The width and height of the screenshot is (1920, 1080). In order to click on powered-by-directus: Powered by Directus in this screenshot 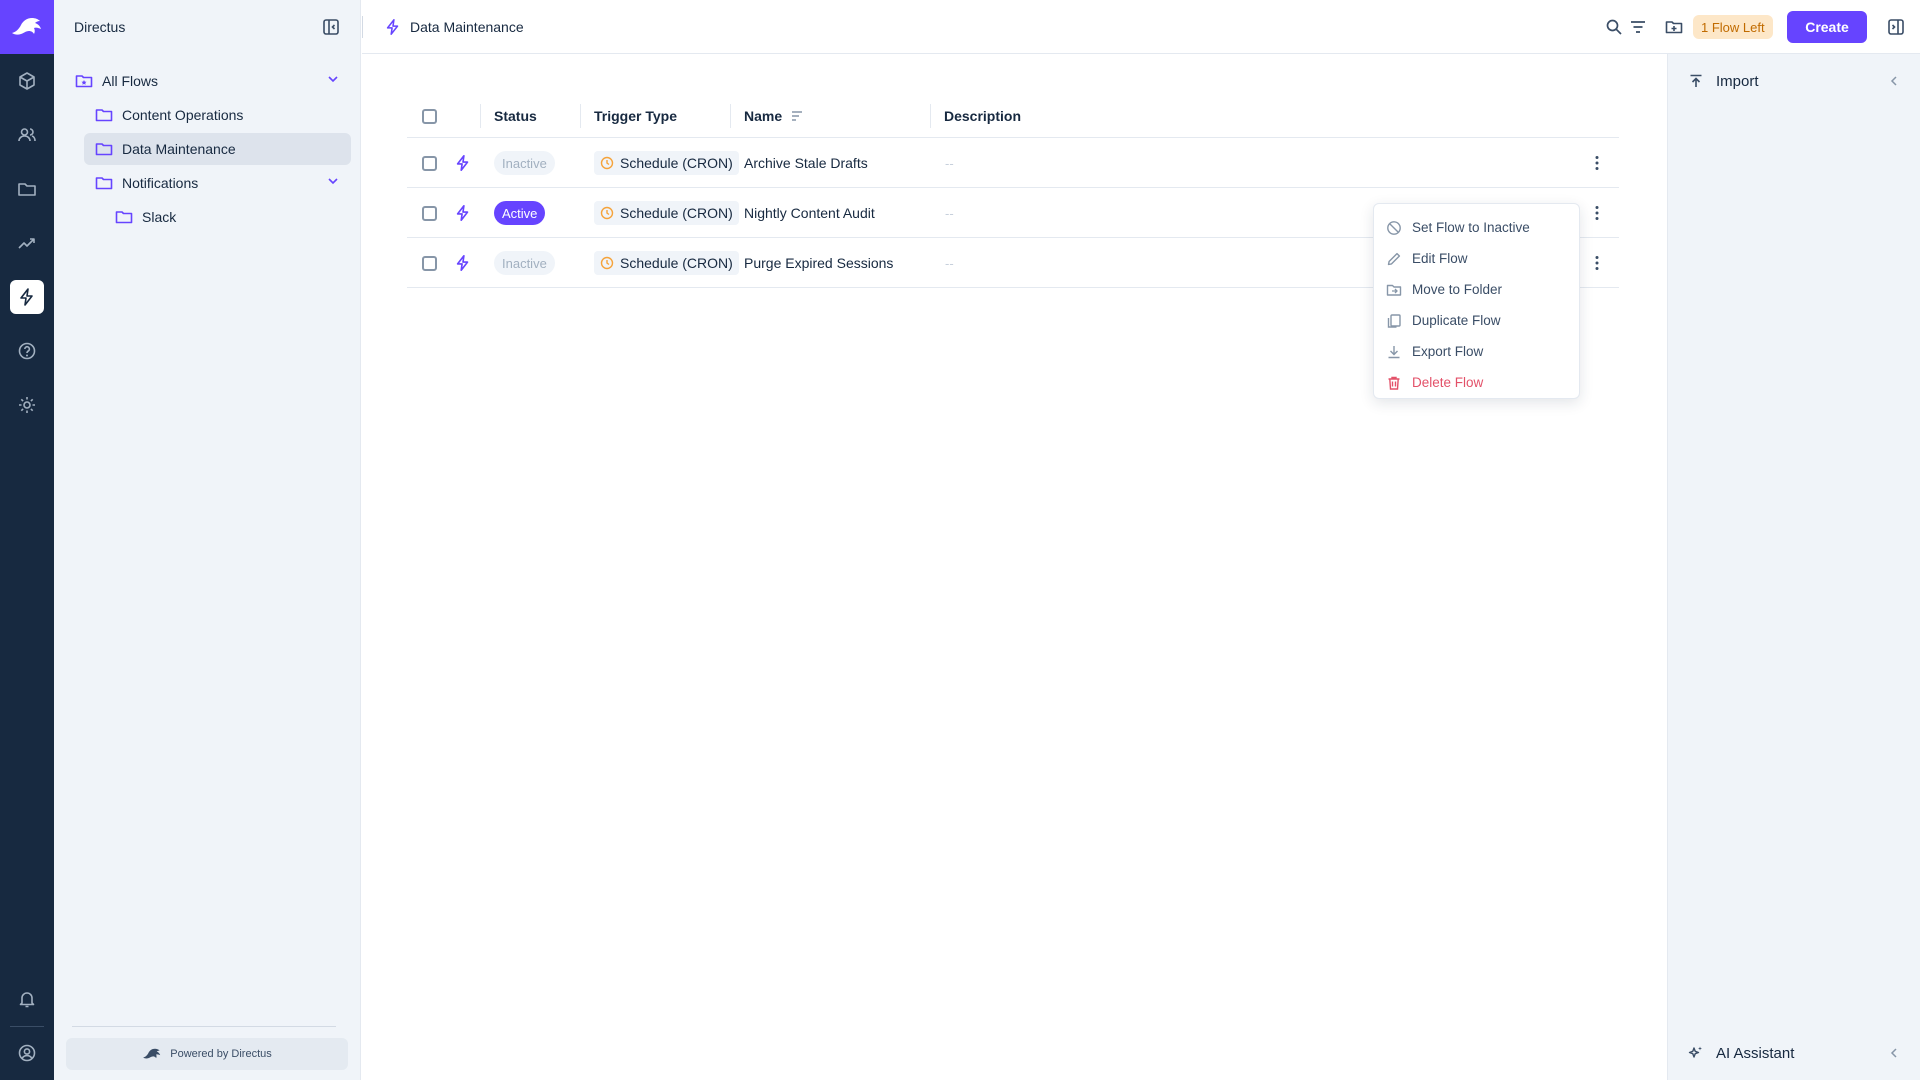, I will do `click(207, 1054)`.